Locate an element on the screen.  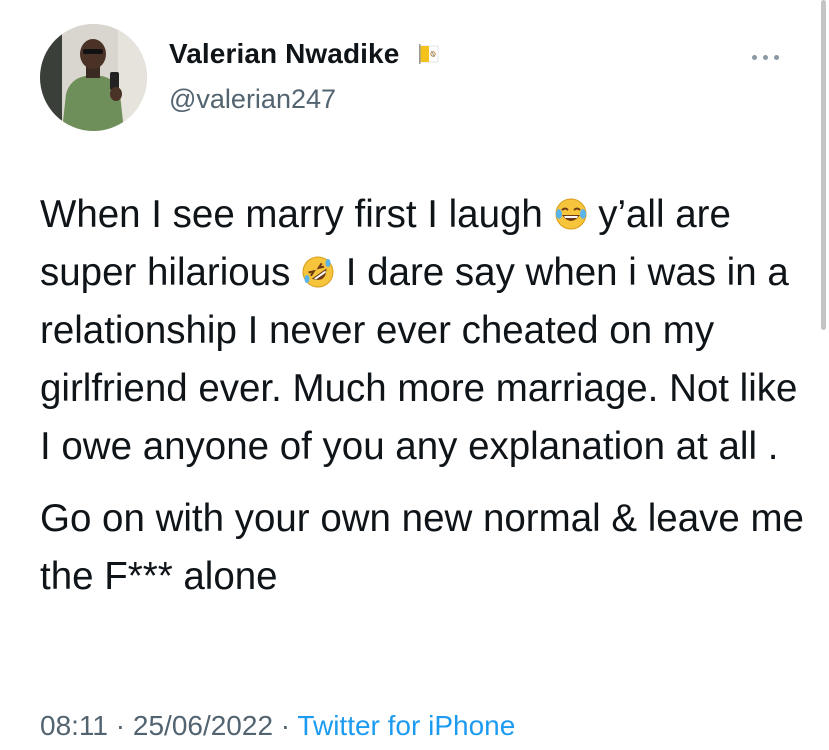
tweet-source-link: Twitter for iPhone is located at coordinates (406, 725).